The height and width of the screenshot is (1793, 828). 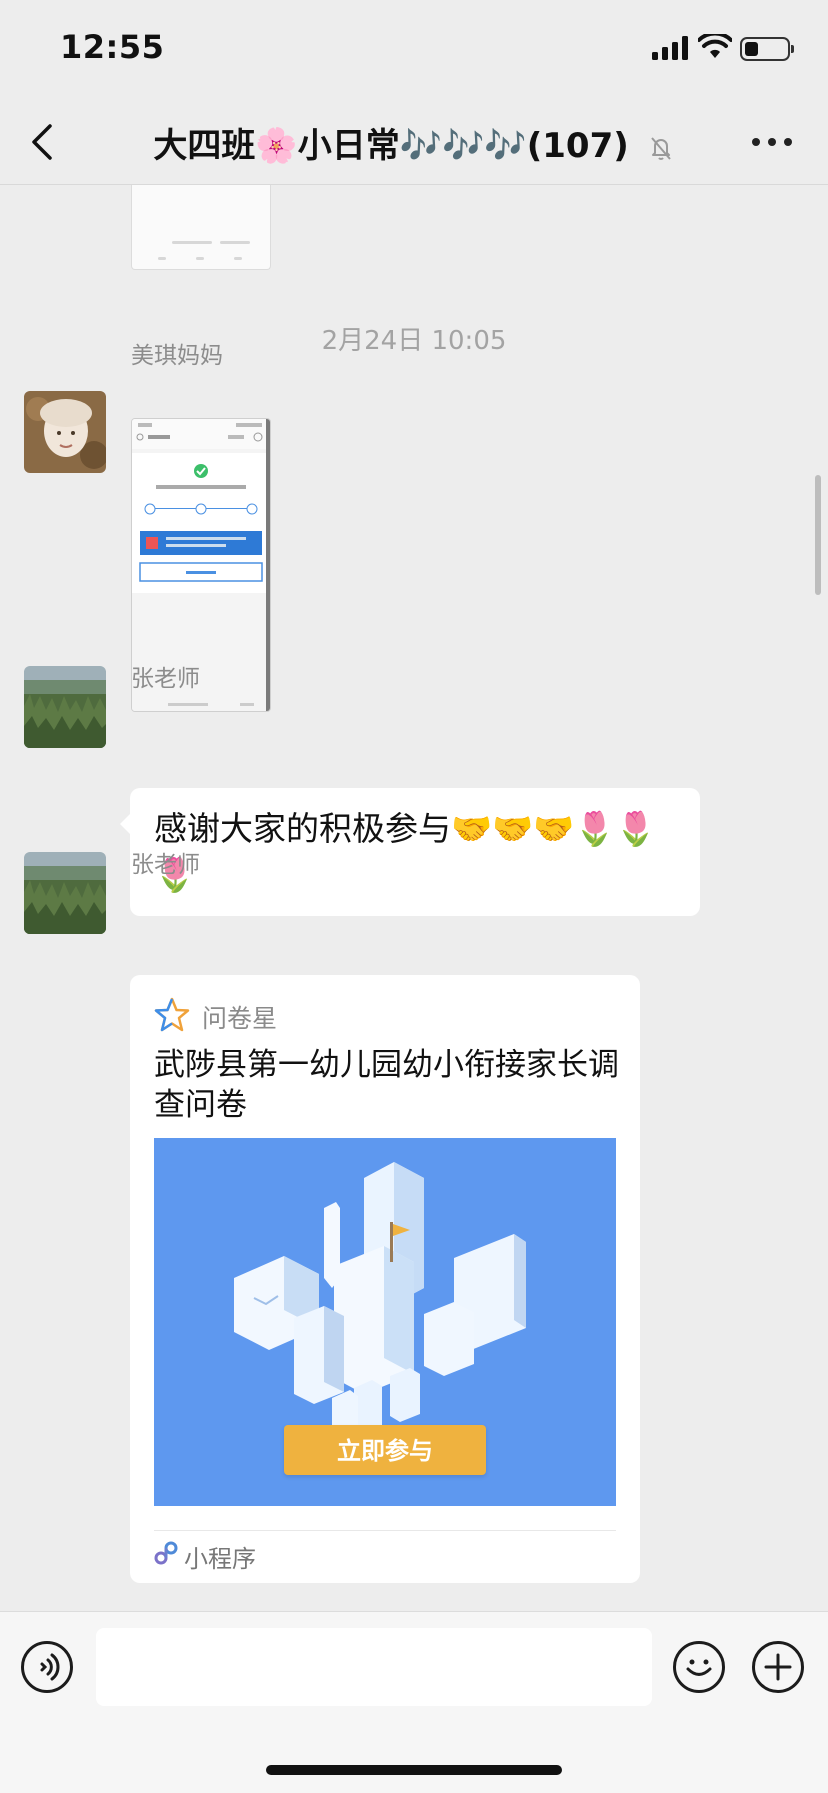 What do you see at coordinates (715, 46) in the screenshot?
I see `wifi-icon` at bounding box center [715, 46].